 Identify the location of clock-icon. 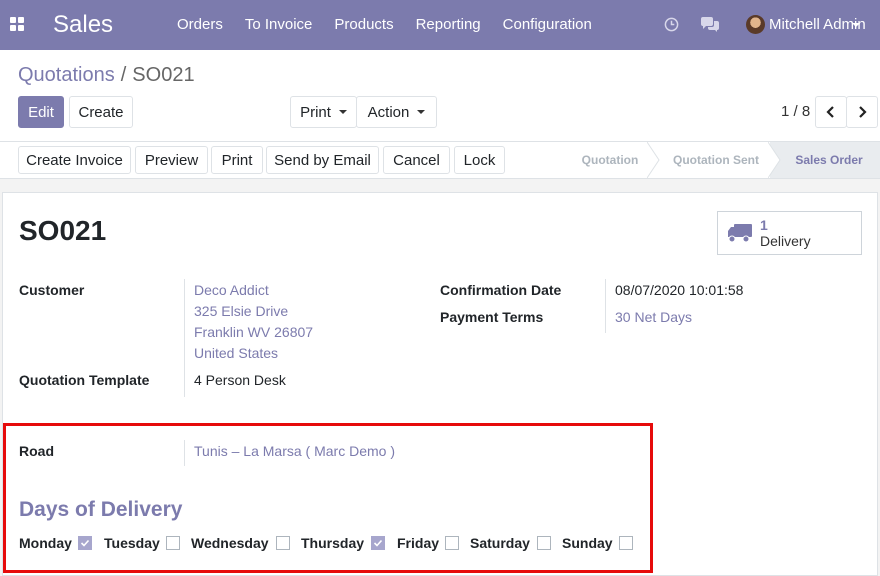
(671, 24).